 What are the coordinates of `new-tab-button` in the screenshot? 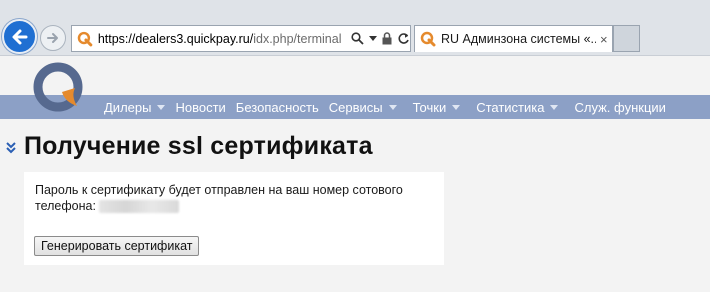 It's located at (626, 38).